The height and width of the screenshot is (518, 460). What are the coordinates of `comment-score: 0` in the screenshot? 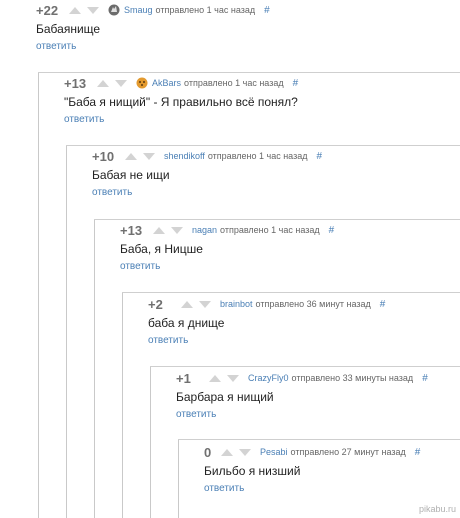 It's located at (208, 452).